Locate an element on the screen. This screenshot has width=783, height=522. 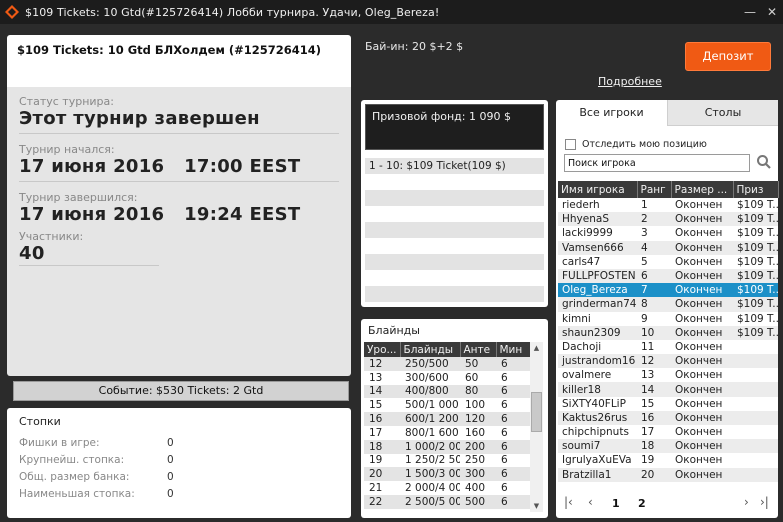
players-col-rank: Ранг is located at coordinates (654, 189).